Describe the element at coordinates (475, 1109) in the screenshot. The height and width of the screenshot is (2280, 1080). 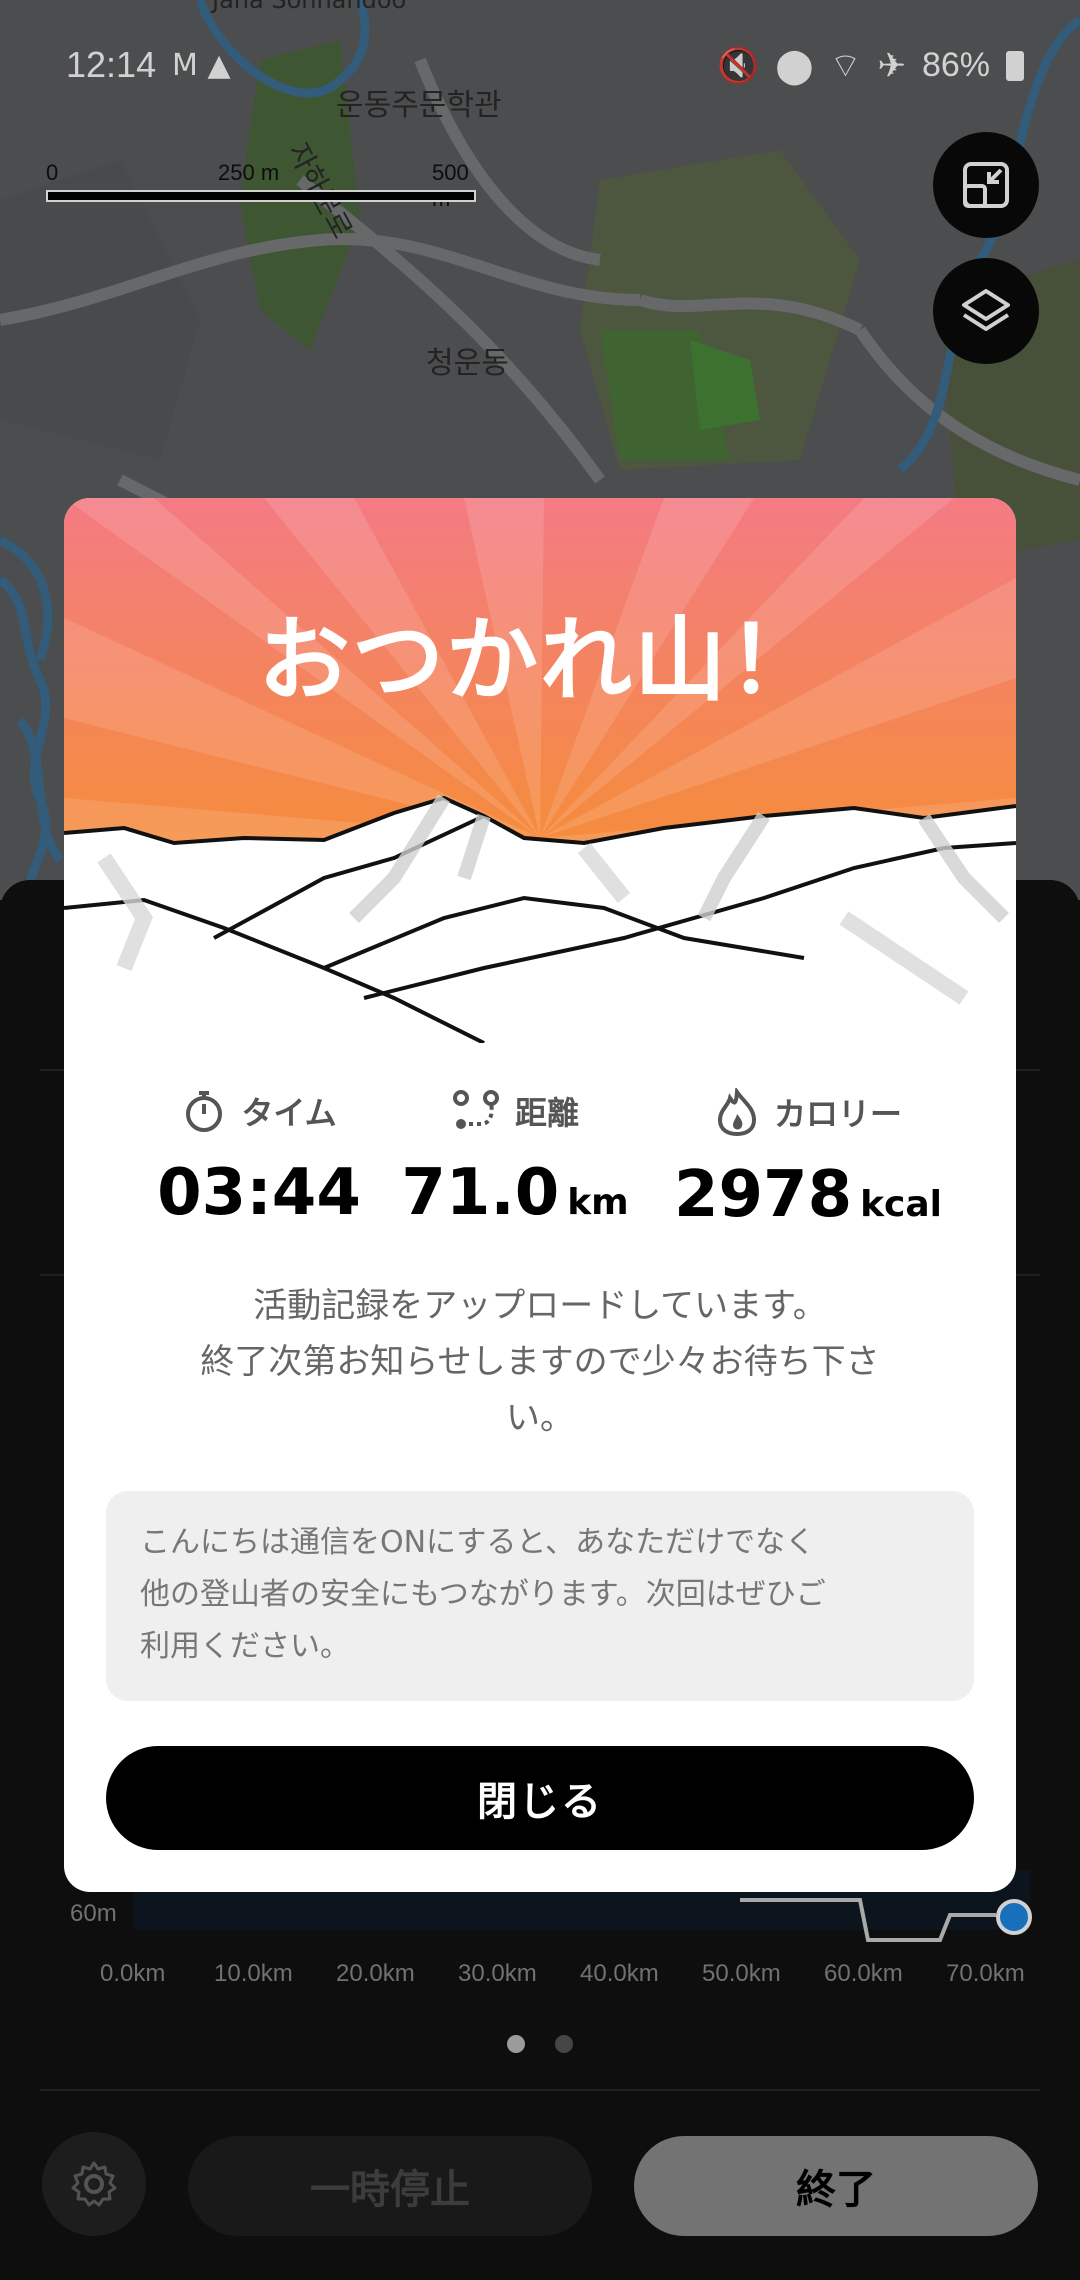
I see `route-icon` at that location.